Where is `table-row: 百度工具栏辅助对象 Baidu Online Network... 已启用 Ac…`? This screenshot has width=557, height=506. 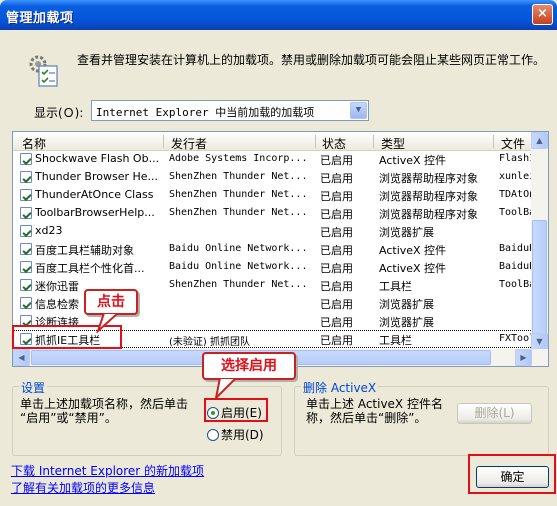 table-row: 百度工具栏辅助对象 Baidu Online Network... 已启用 Ac… is located at coordinates (273, 249).